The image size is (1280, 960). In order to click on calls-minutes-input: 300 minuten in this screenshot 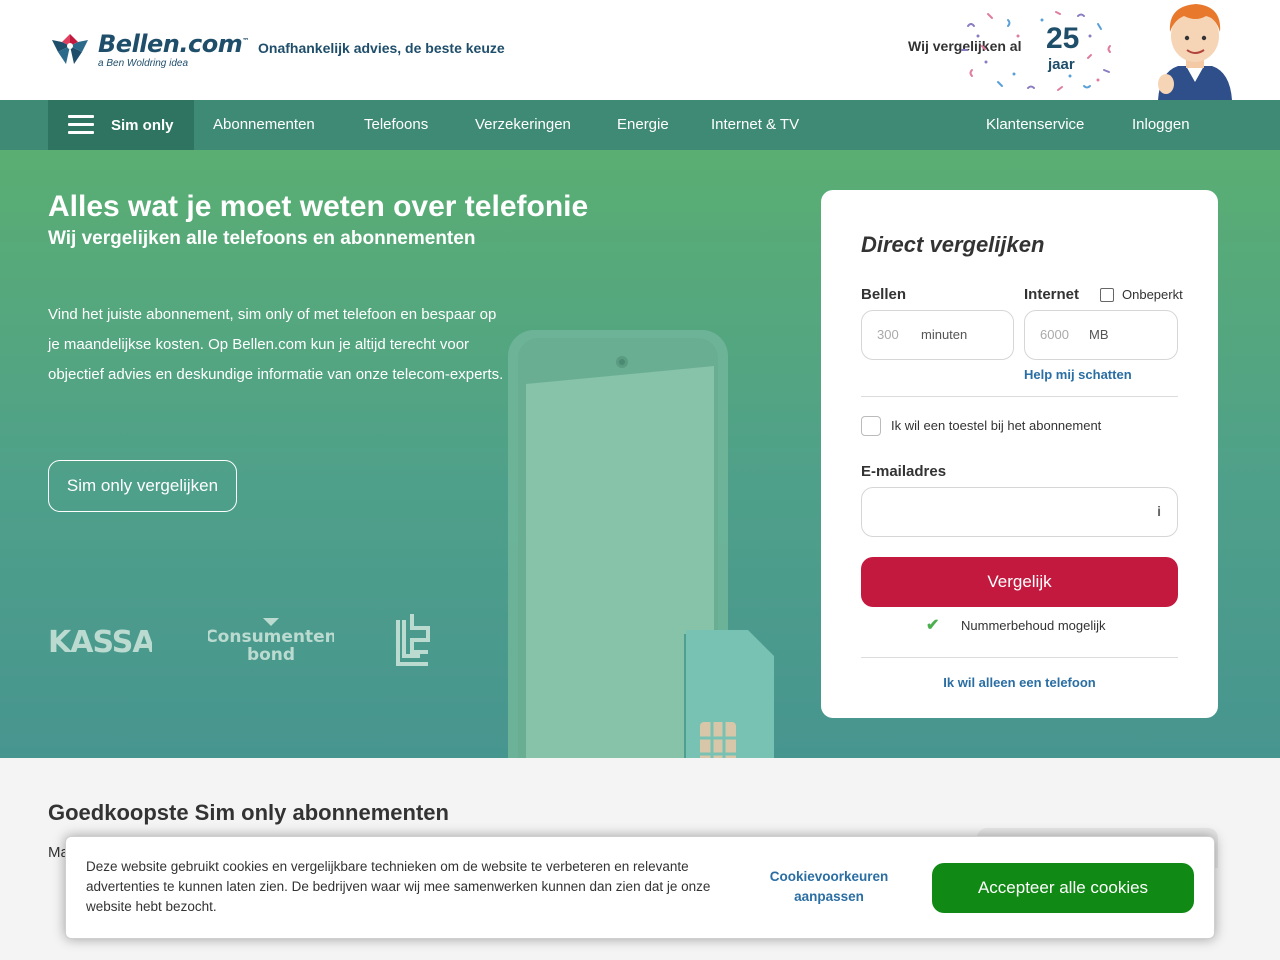, I will do `click(937, 335)`.